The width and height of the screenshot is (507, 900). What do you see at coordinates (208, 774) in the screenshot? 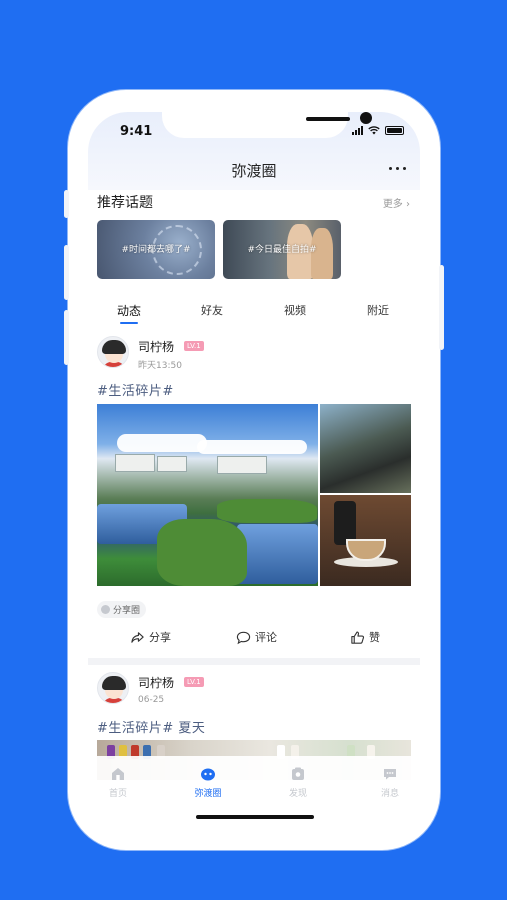
I see `circle-icon` at bounding box center [208, 774].